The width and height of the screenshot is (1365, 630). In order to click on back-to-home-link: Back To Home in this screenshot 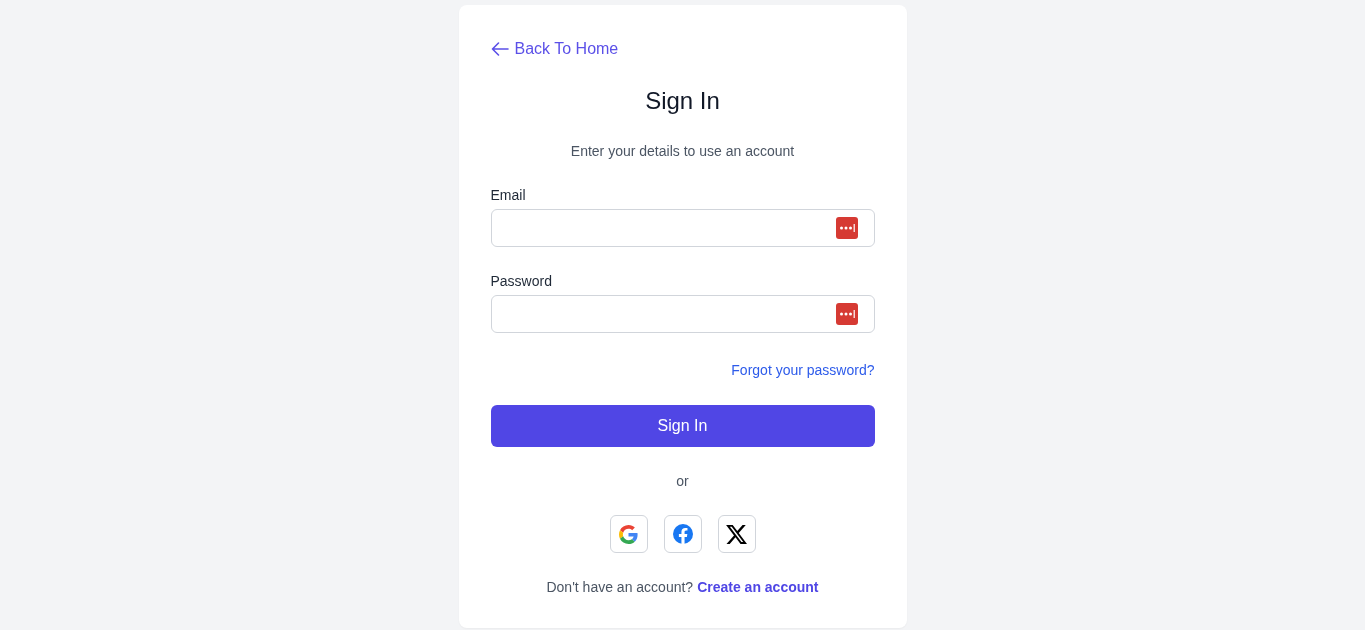, I will do `click(554, 49)`.